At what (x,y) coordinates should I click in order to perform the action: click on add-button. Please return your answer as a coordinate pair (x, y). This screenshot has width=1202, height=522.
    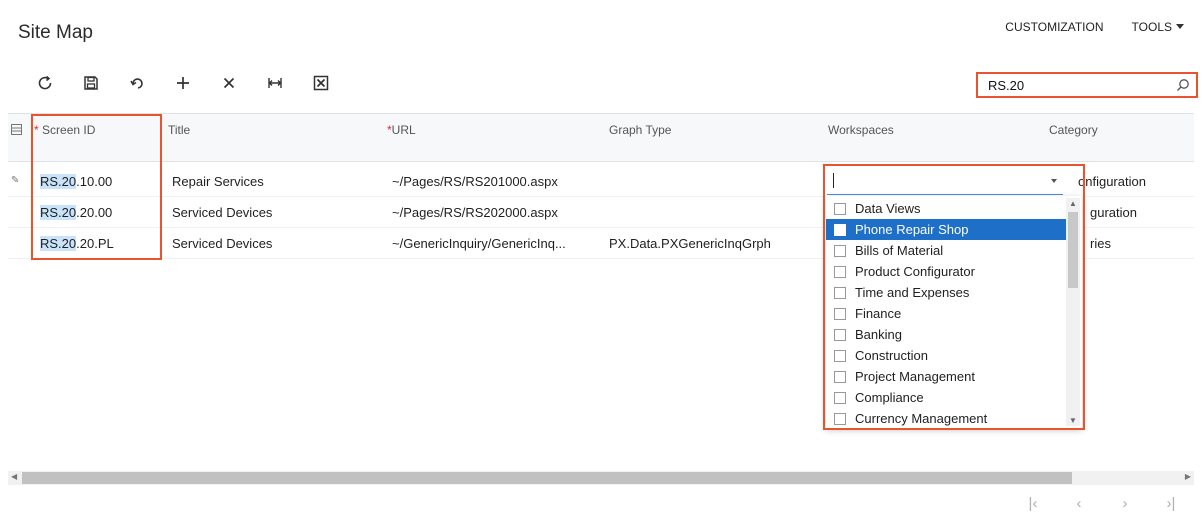
    Looking at the image, I should click on (183, 83).